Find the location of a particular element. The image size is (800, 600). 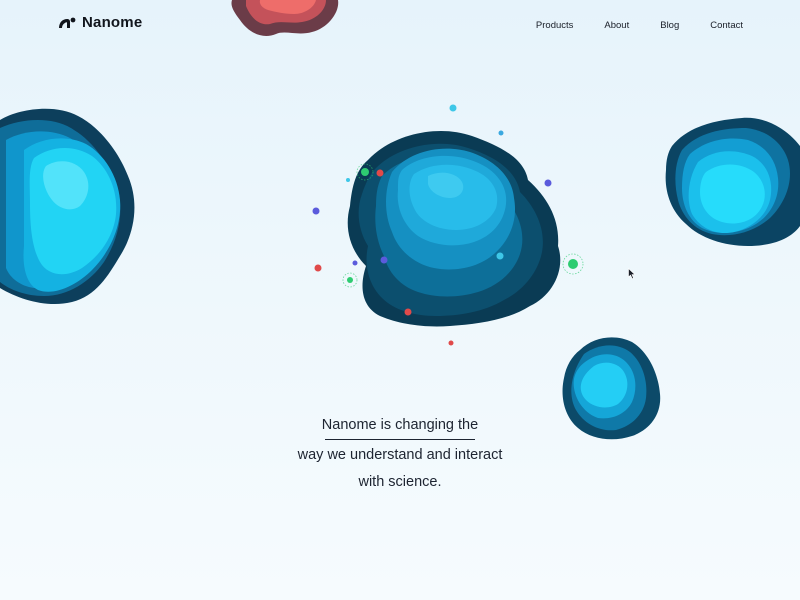

left-molecule is located at coordinates (67, 206).